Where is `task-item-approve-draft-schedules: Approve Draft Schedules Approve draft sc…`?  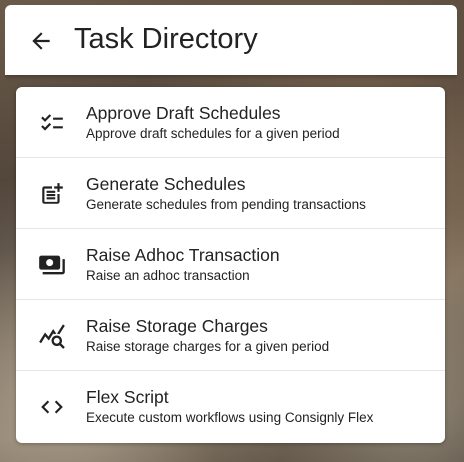 task-item-approve-draft-schedules: Approve Draft Schedules Approve draft sc… is located at coordinates (230, 122).